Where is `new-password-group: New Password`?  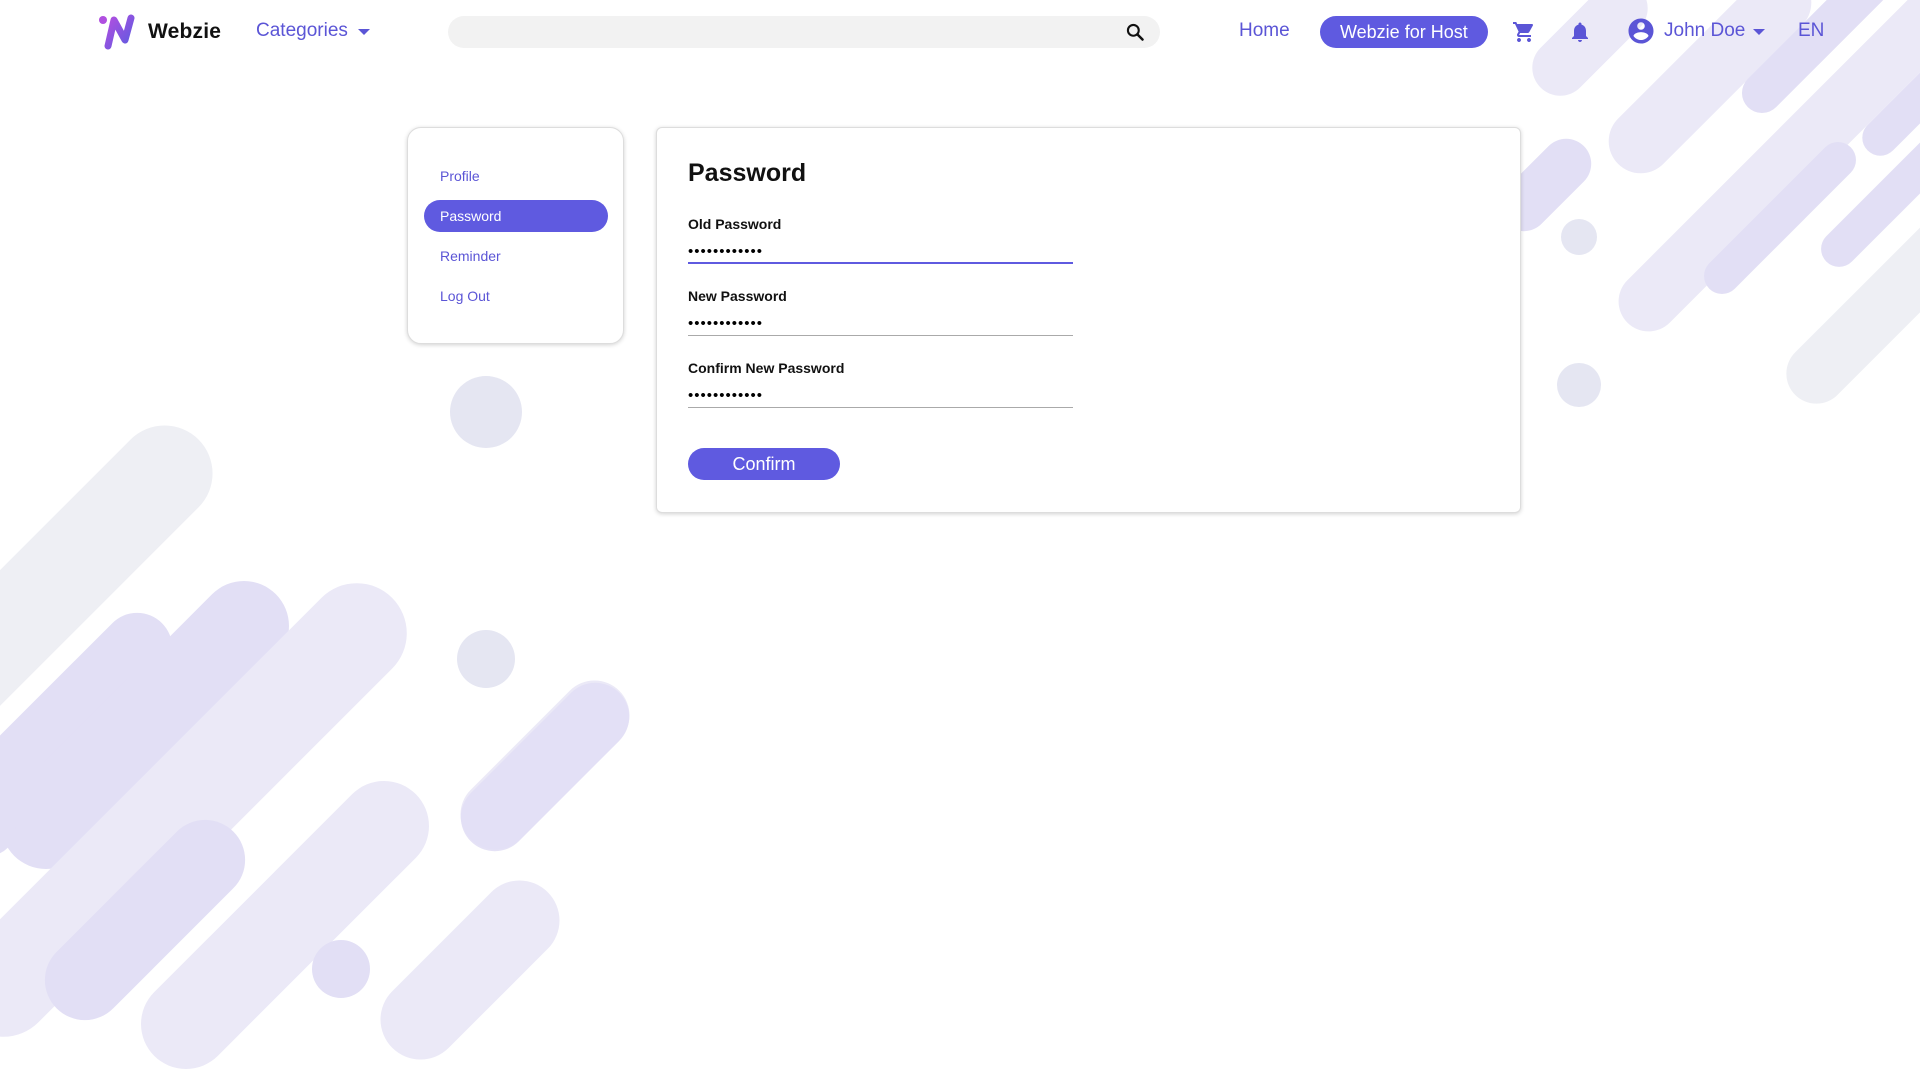
new-password-group: New Password is located at coordinates (880, 312).